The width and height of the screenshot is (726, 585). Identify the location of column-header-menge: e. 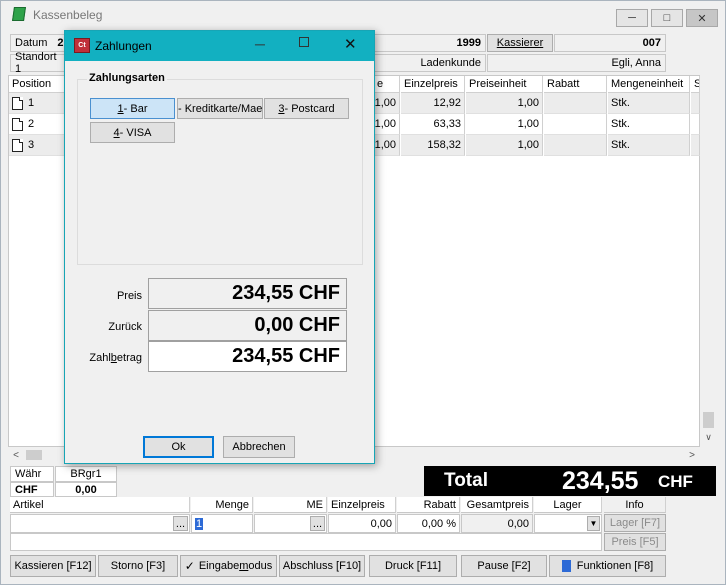
(387, 84).